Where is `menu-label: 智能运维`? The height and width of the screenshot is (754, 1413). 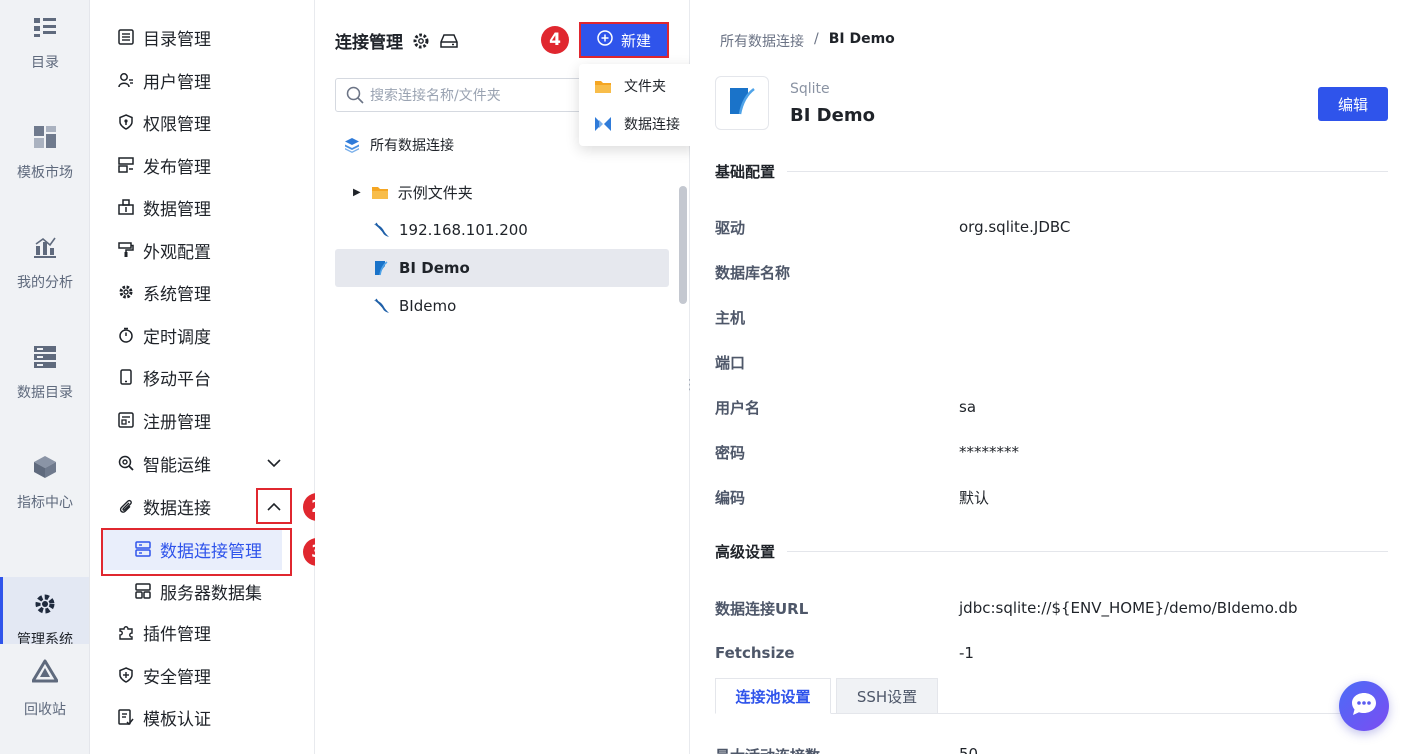 menu-label: 智能运维 is located at coordinates (177, 465).